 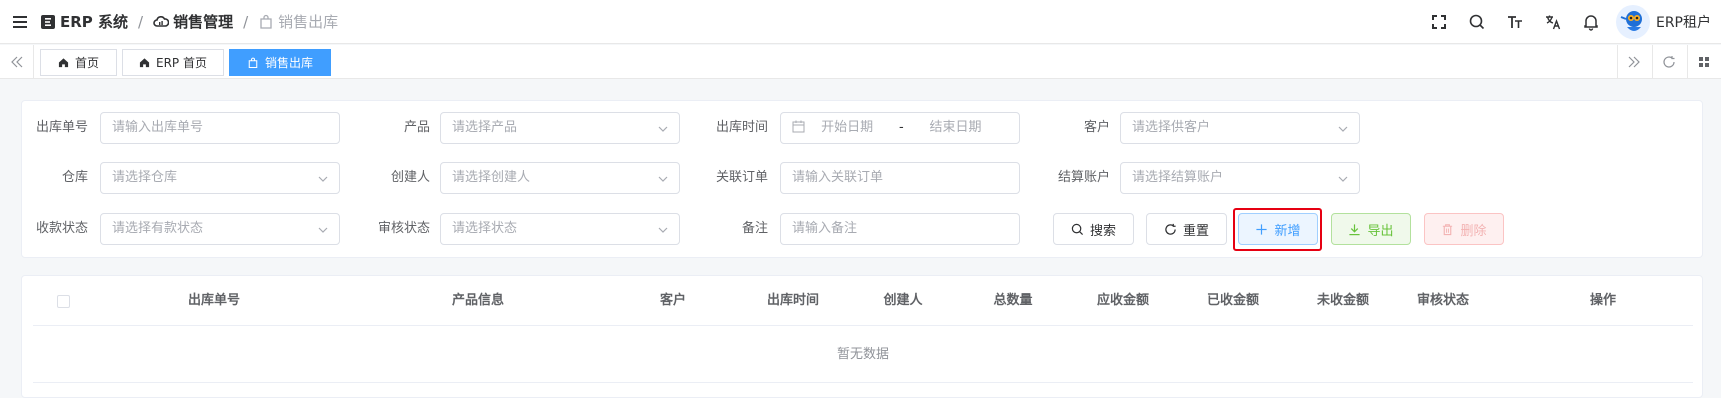 What do you see at coordinates (863, 354) in the screenshot?
I see `empty-text: 暂无数据` at bounding box center [863, 354].